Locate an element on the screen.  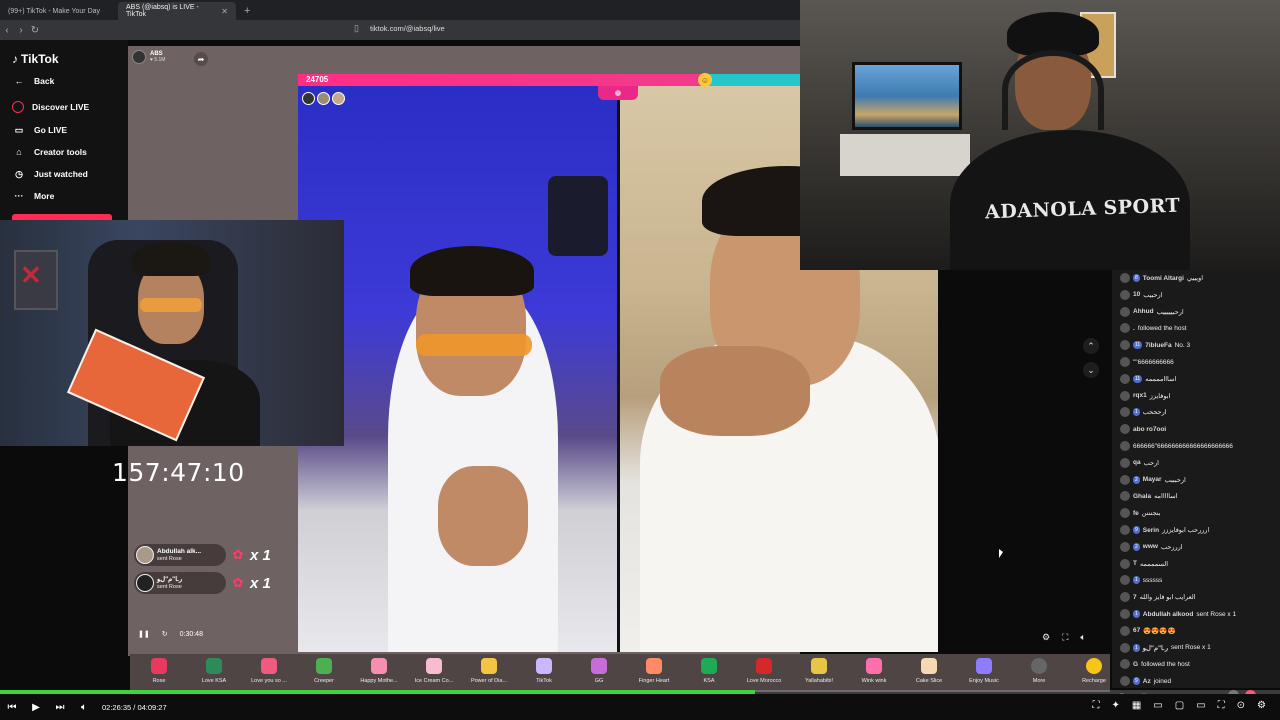
chat-username: Ghala is located at coordinates (1142, 496).